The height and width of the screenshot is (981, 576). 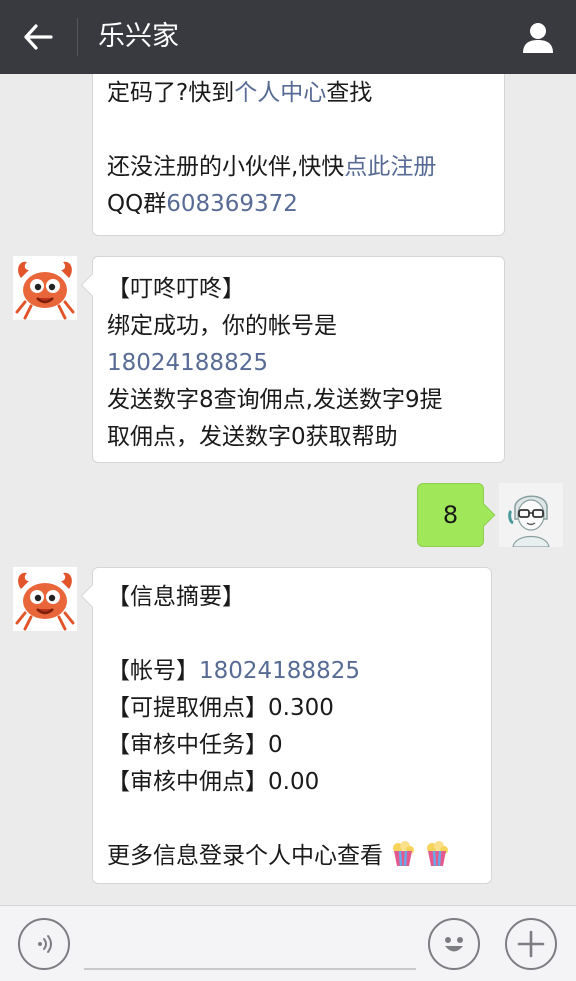 What do you see at coordinates (531, 944) in the screenshot?
I see `plus-icon` at bounding box center [531, 944].